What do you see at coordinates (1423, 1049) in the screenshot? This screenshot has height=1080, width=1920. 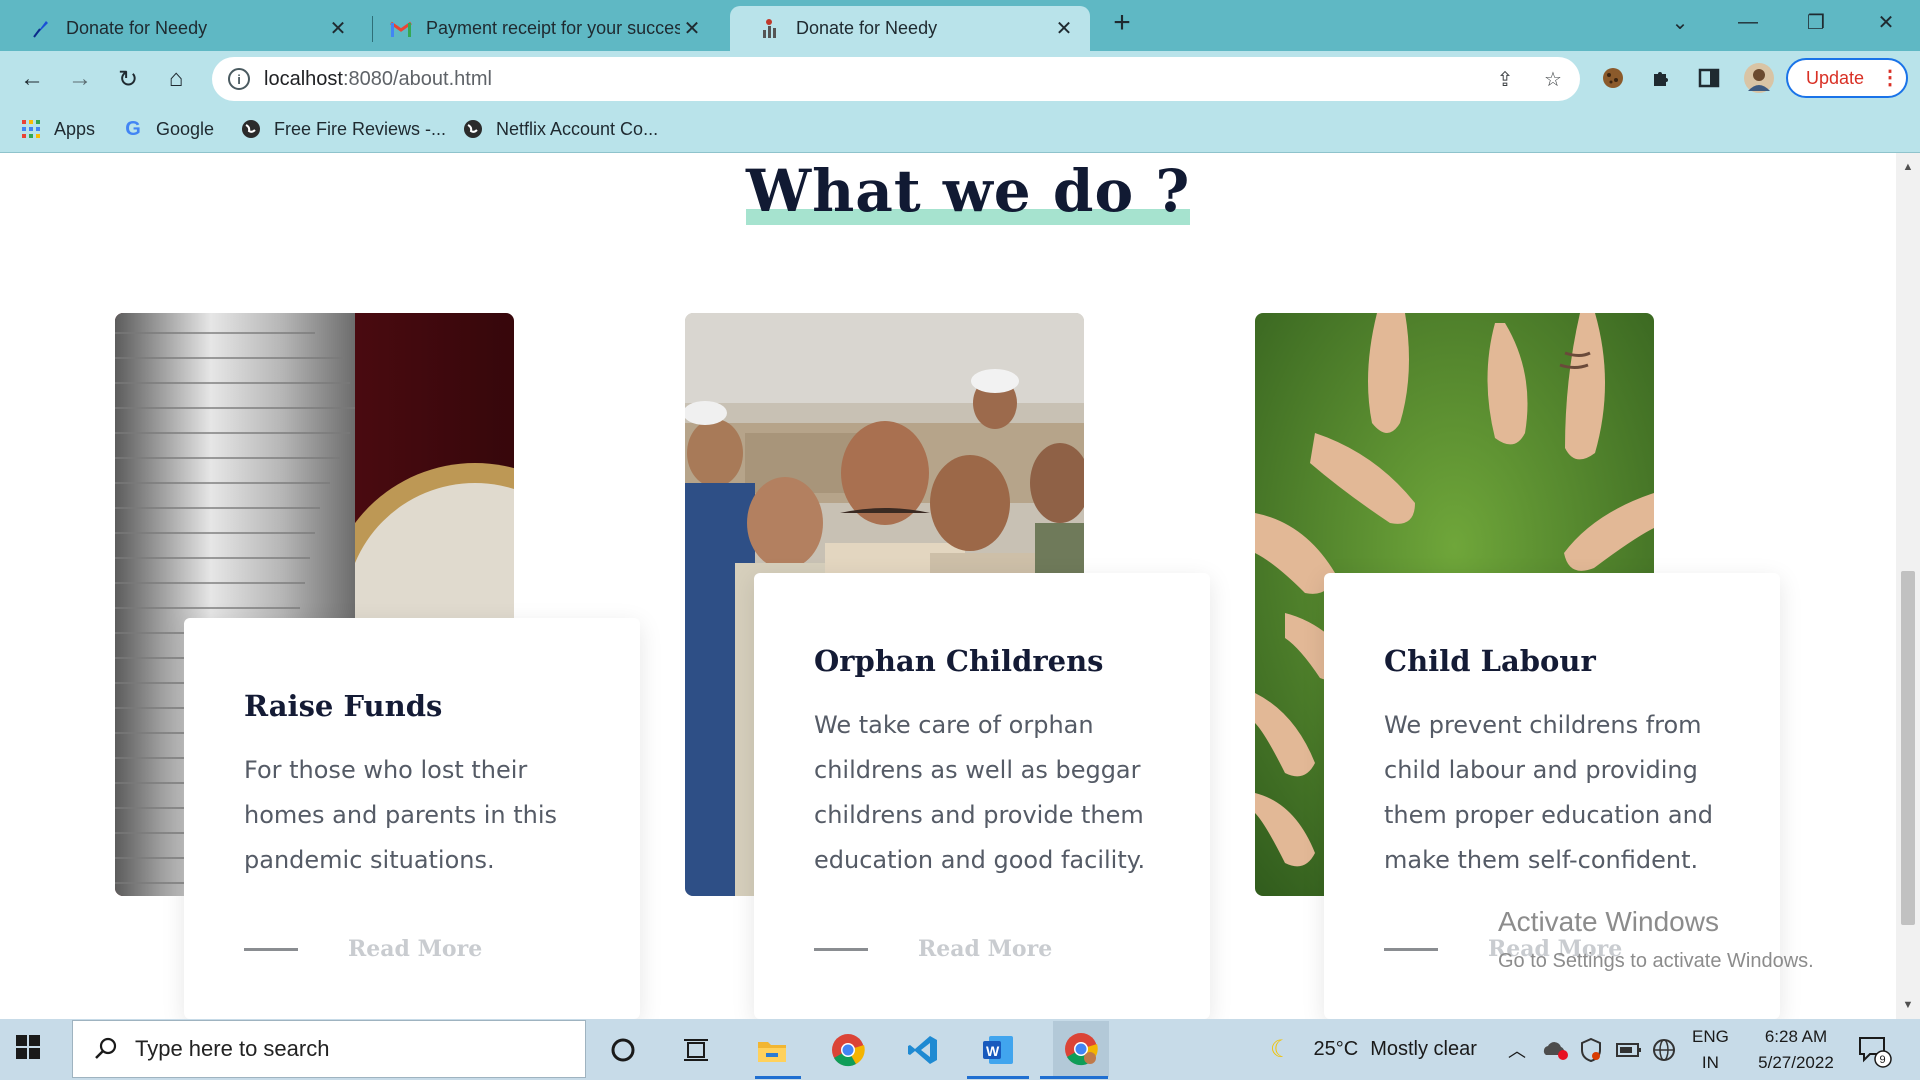 I see `weather-condition: Mostly clear` at bounding box center [1423, 1049].